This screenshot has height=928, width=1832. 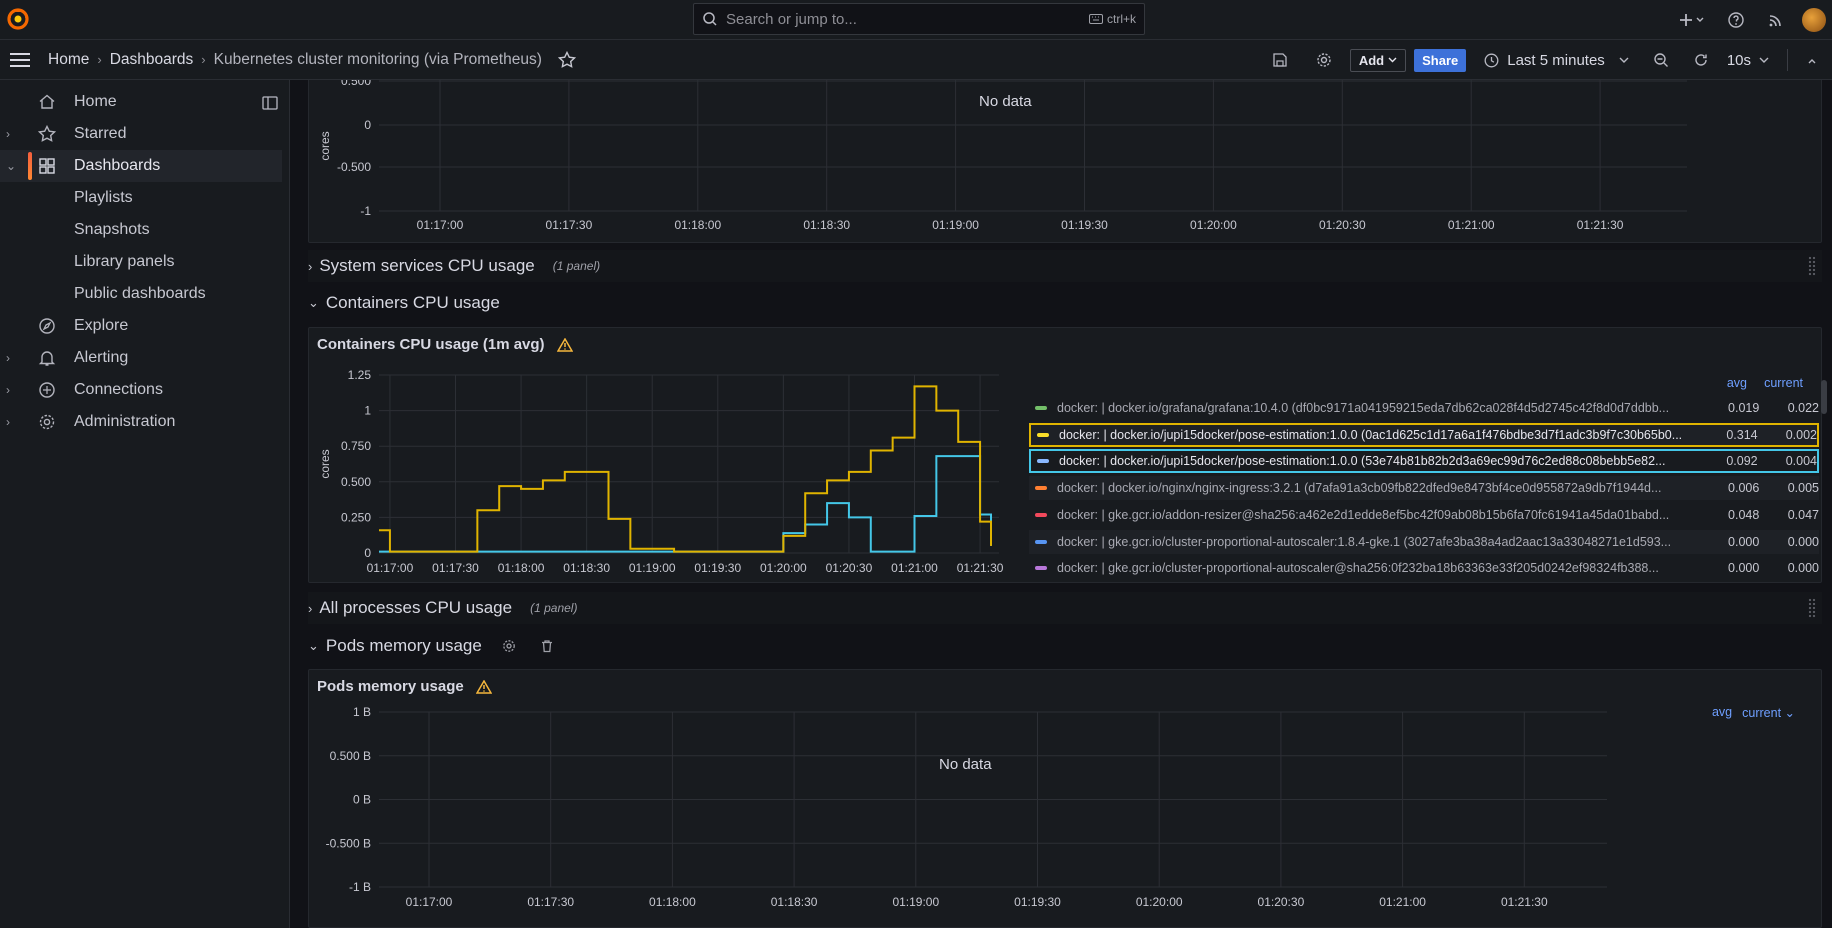 I want to click on sidebar-item-administration: › Administration, so click(x=141, y=422).